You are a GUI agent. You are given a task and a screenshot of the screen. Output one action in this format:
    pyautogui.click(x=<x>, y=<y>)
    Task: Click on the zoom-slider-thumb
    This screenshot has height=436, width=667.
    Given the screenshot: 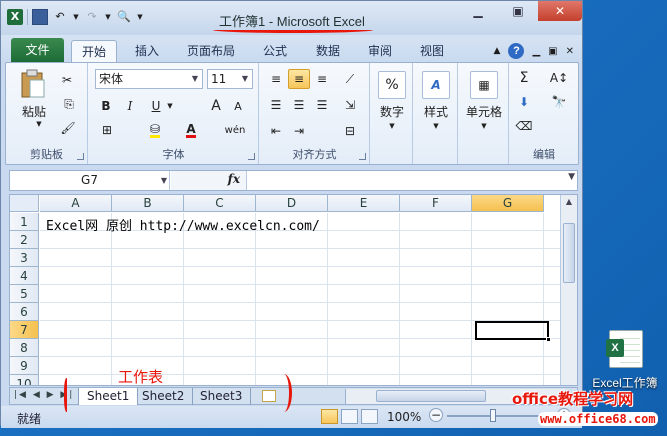 What is the action you would take?
    pyautogui.click(x=493, y=415)
    